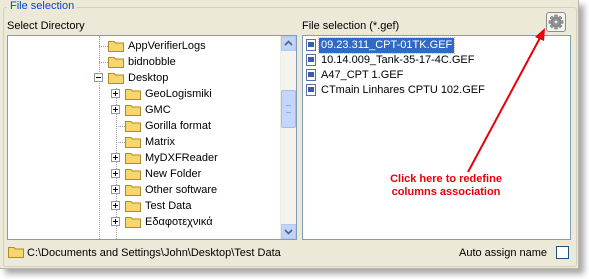  What do you see at coordinates (143, 222) in the screenshot?
I see `tree-item: Εδαφοτεχνικά` at bounding box center [143, 222].